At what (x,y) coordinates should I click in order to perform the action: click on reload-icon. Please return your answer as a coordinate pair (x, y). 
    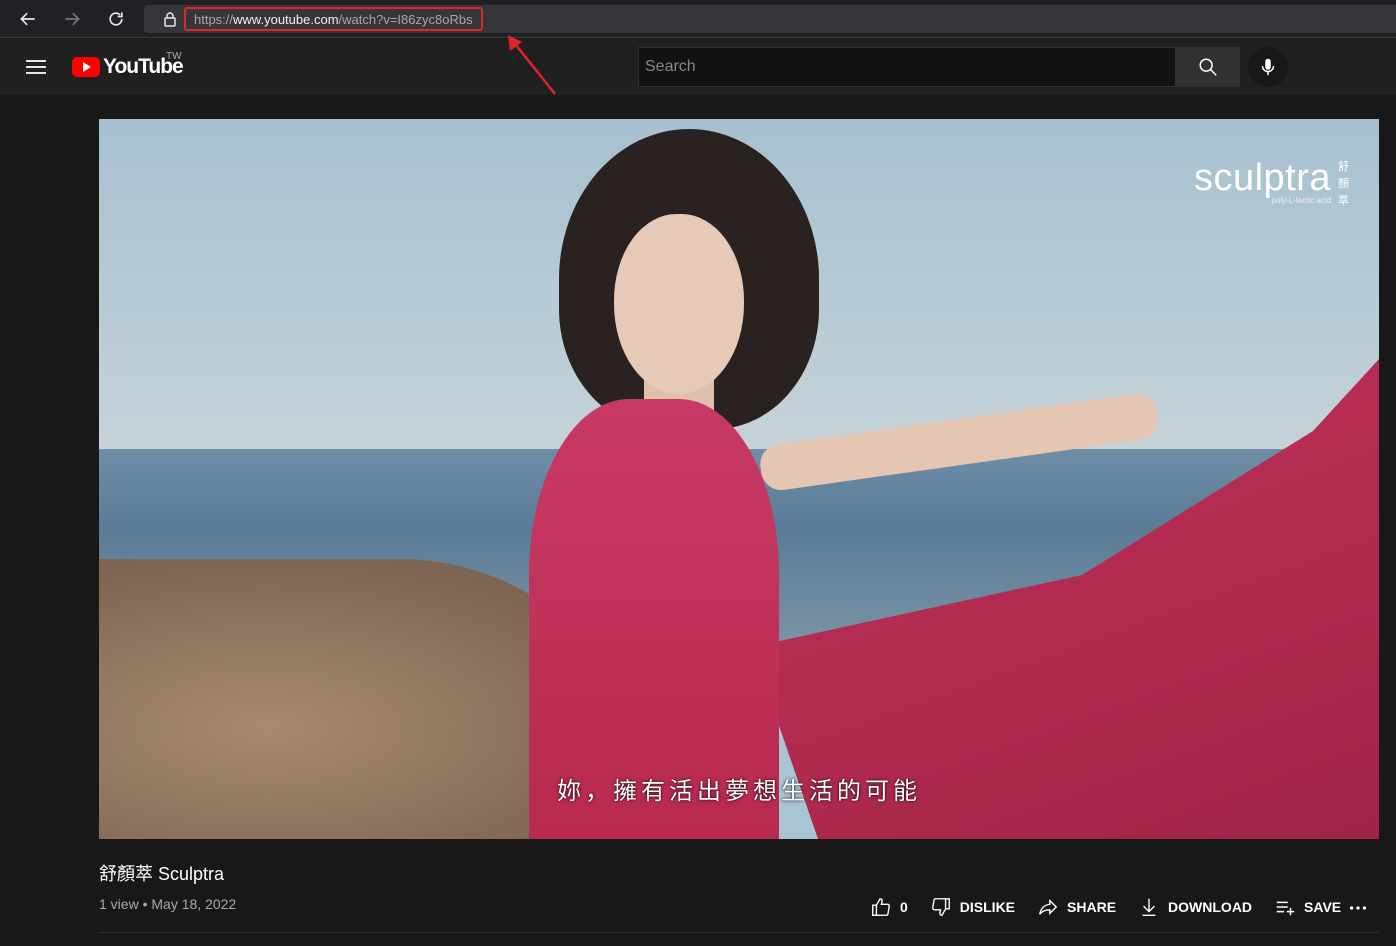
    Looking at the image, I should click on (116, 19).